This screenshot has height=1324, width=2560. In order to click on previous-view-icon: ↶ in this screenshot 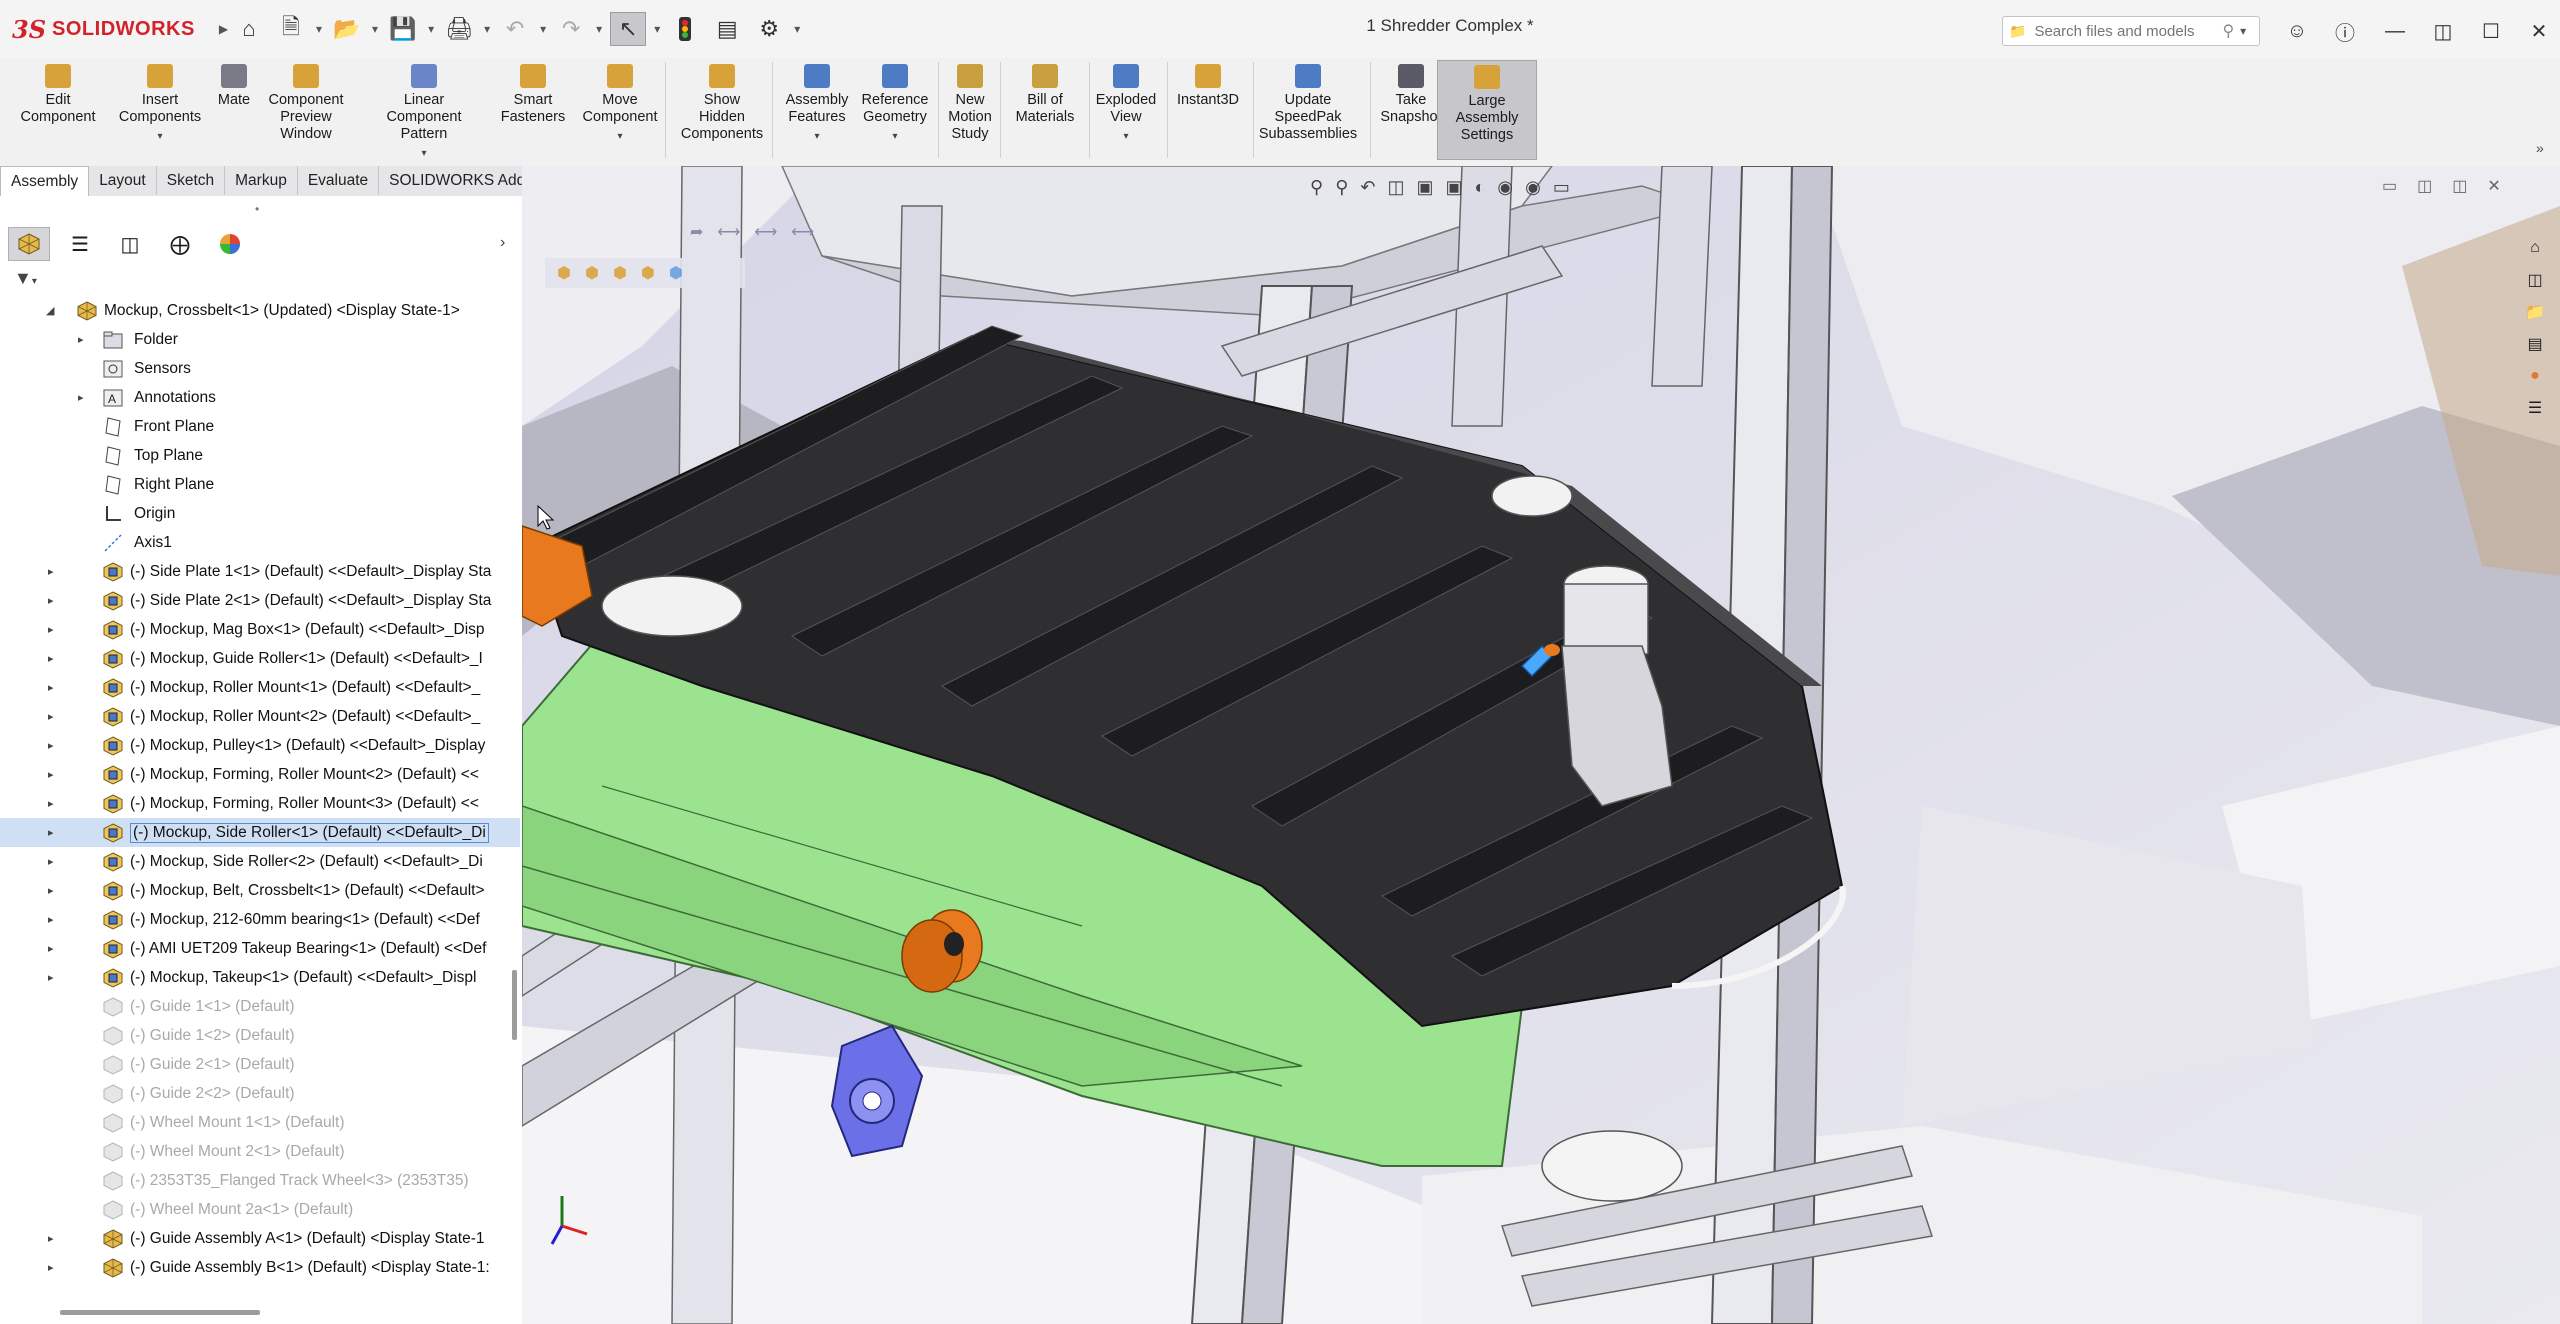, I will do `click(1367, 187)`.